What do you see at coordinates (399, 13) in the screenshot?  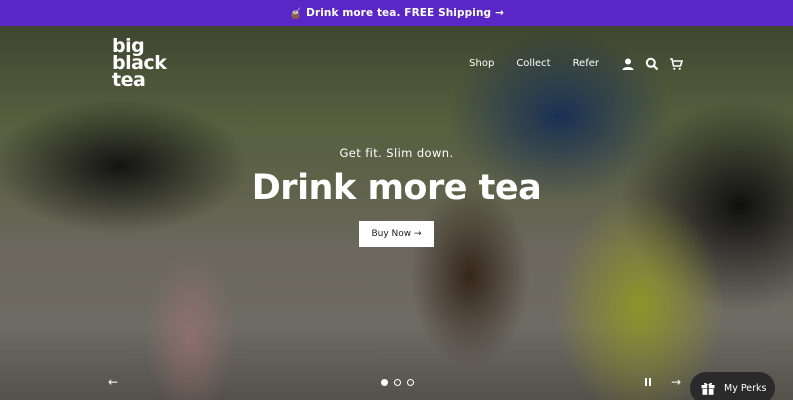 I see `announcement-text: Drink more tea. FREE Shipping` at bounding box center [399, 13].